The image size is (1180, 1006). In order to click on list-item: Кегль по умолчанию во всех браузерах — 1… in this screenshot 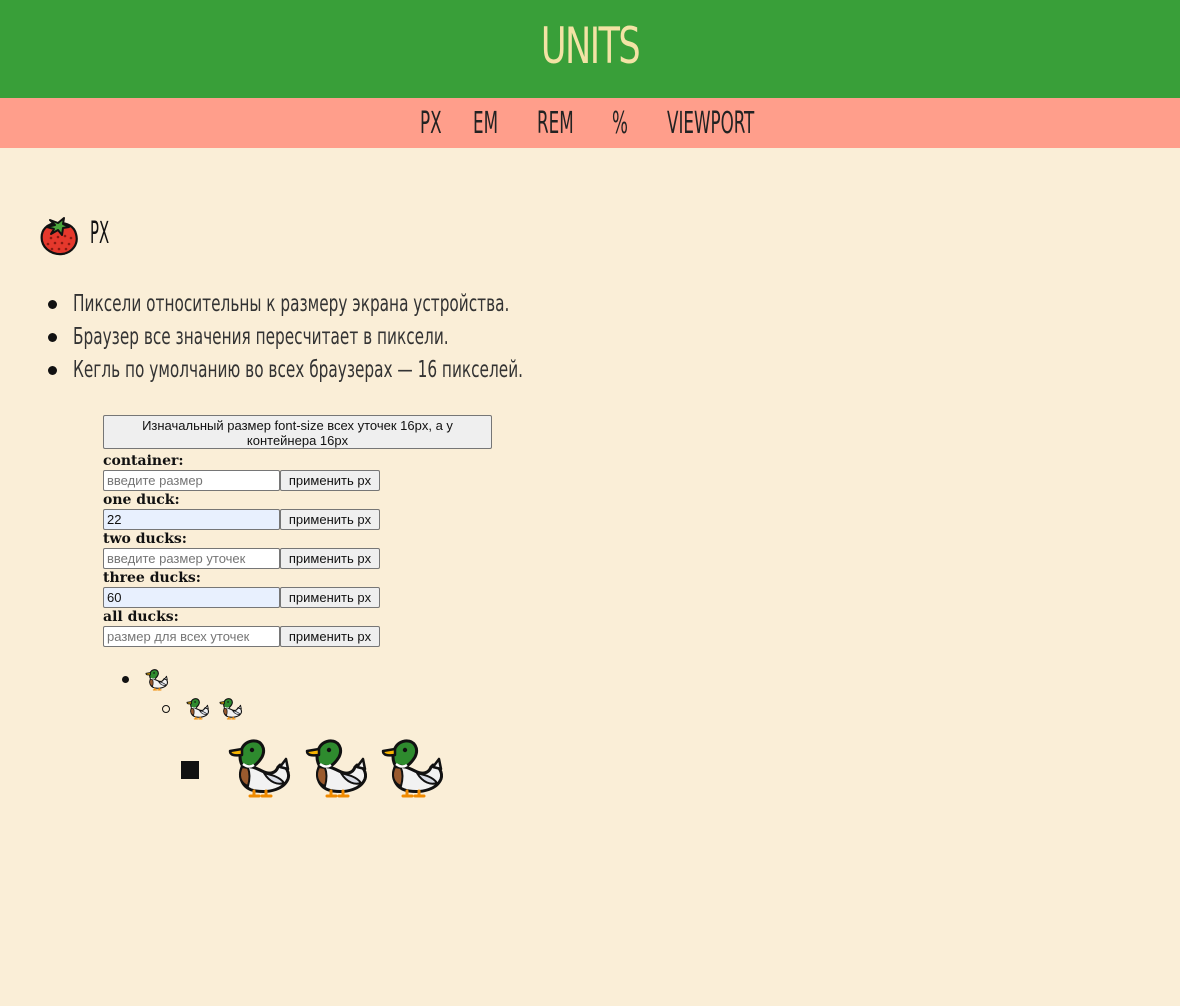, I will do `click(364, 370)`.